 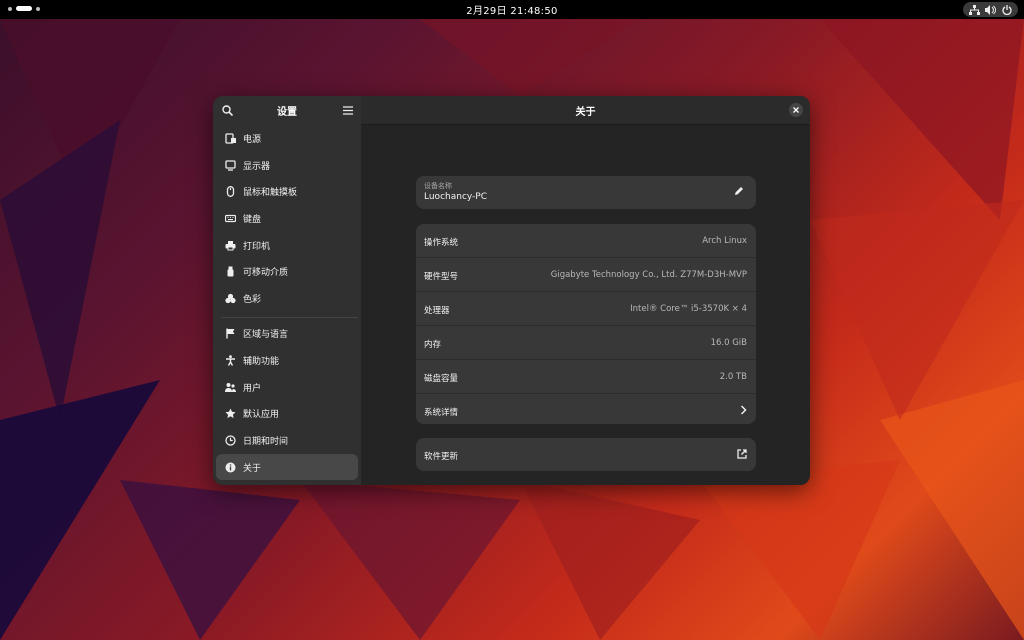 I want to click on panel-header: 关于, so click(x=585, y=110).